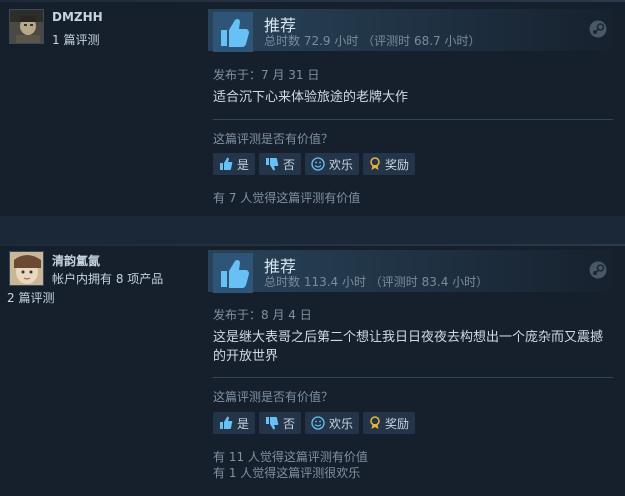 The height and width of the screenshot is (496, 625). Describe the element at coordinates (266, 75) in the screenshot. I see `posted-date: 发布于：7 月 31 日` at that location.